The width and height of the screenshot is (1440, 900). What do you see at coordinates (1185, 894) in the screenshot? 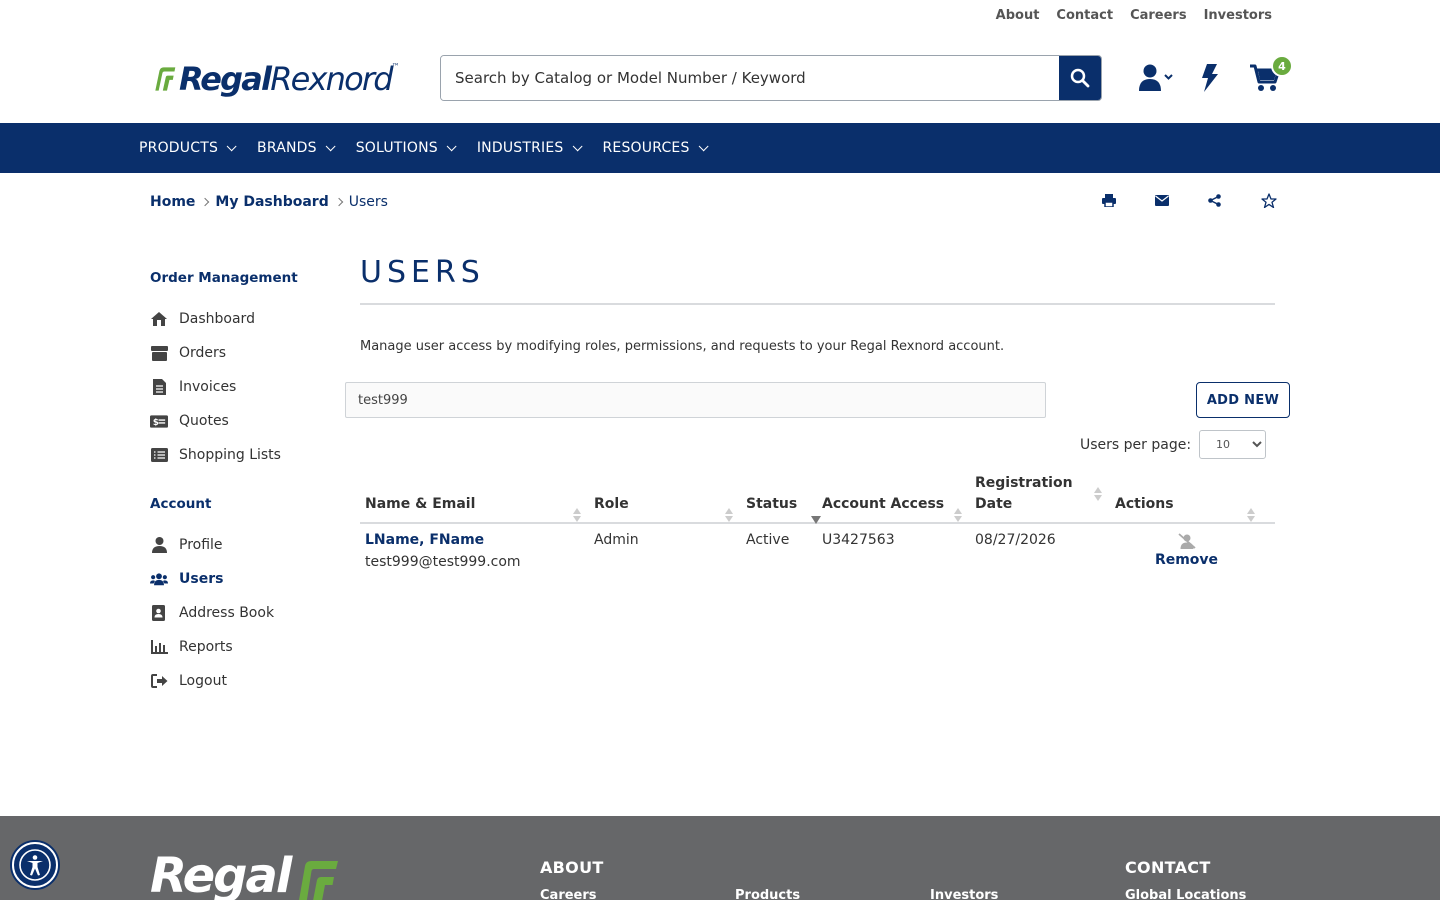
I see `footer-link-global-locations: Global Locations` at bounding box center [1185, 894].